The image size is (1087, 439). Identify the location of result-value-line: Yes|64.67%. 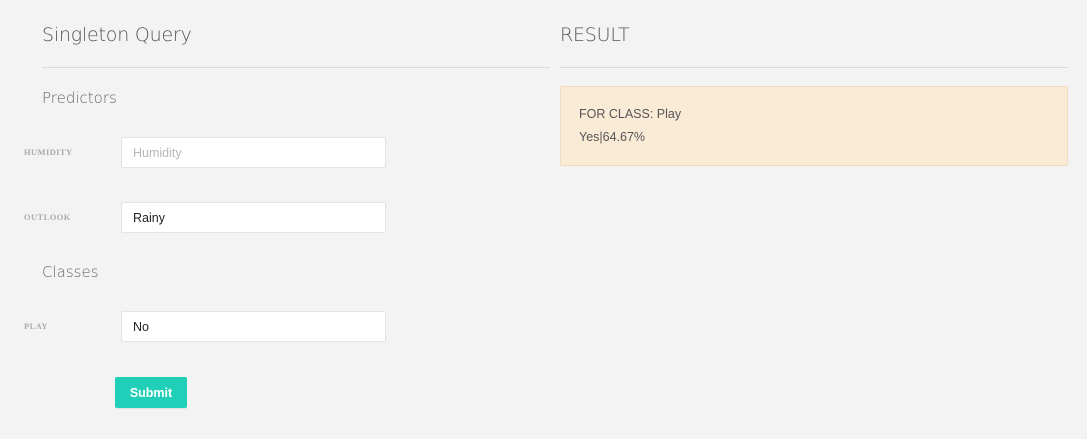
(612, 137).